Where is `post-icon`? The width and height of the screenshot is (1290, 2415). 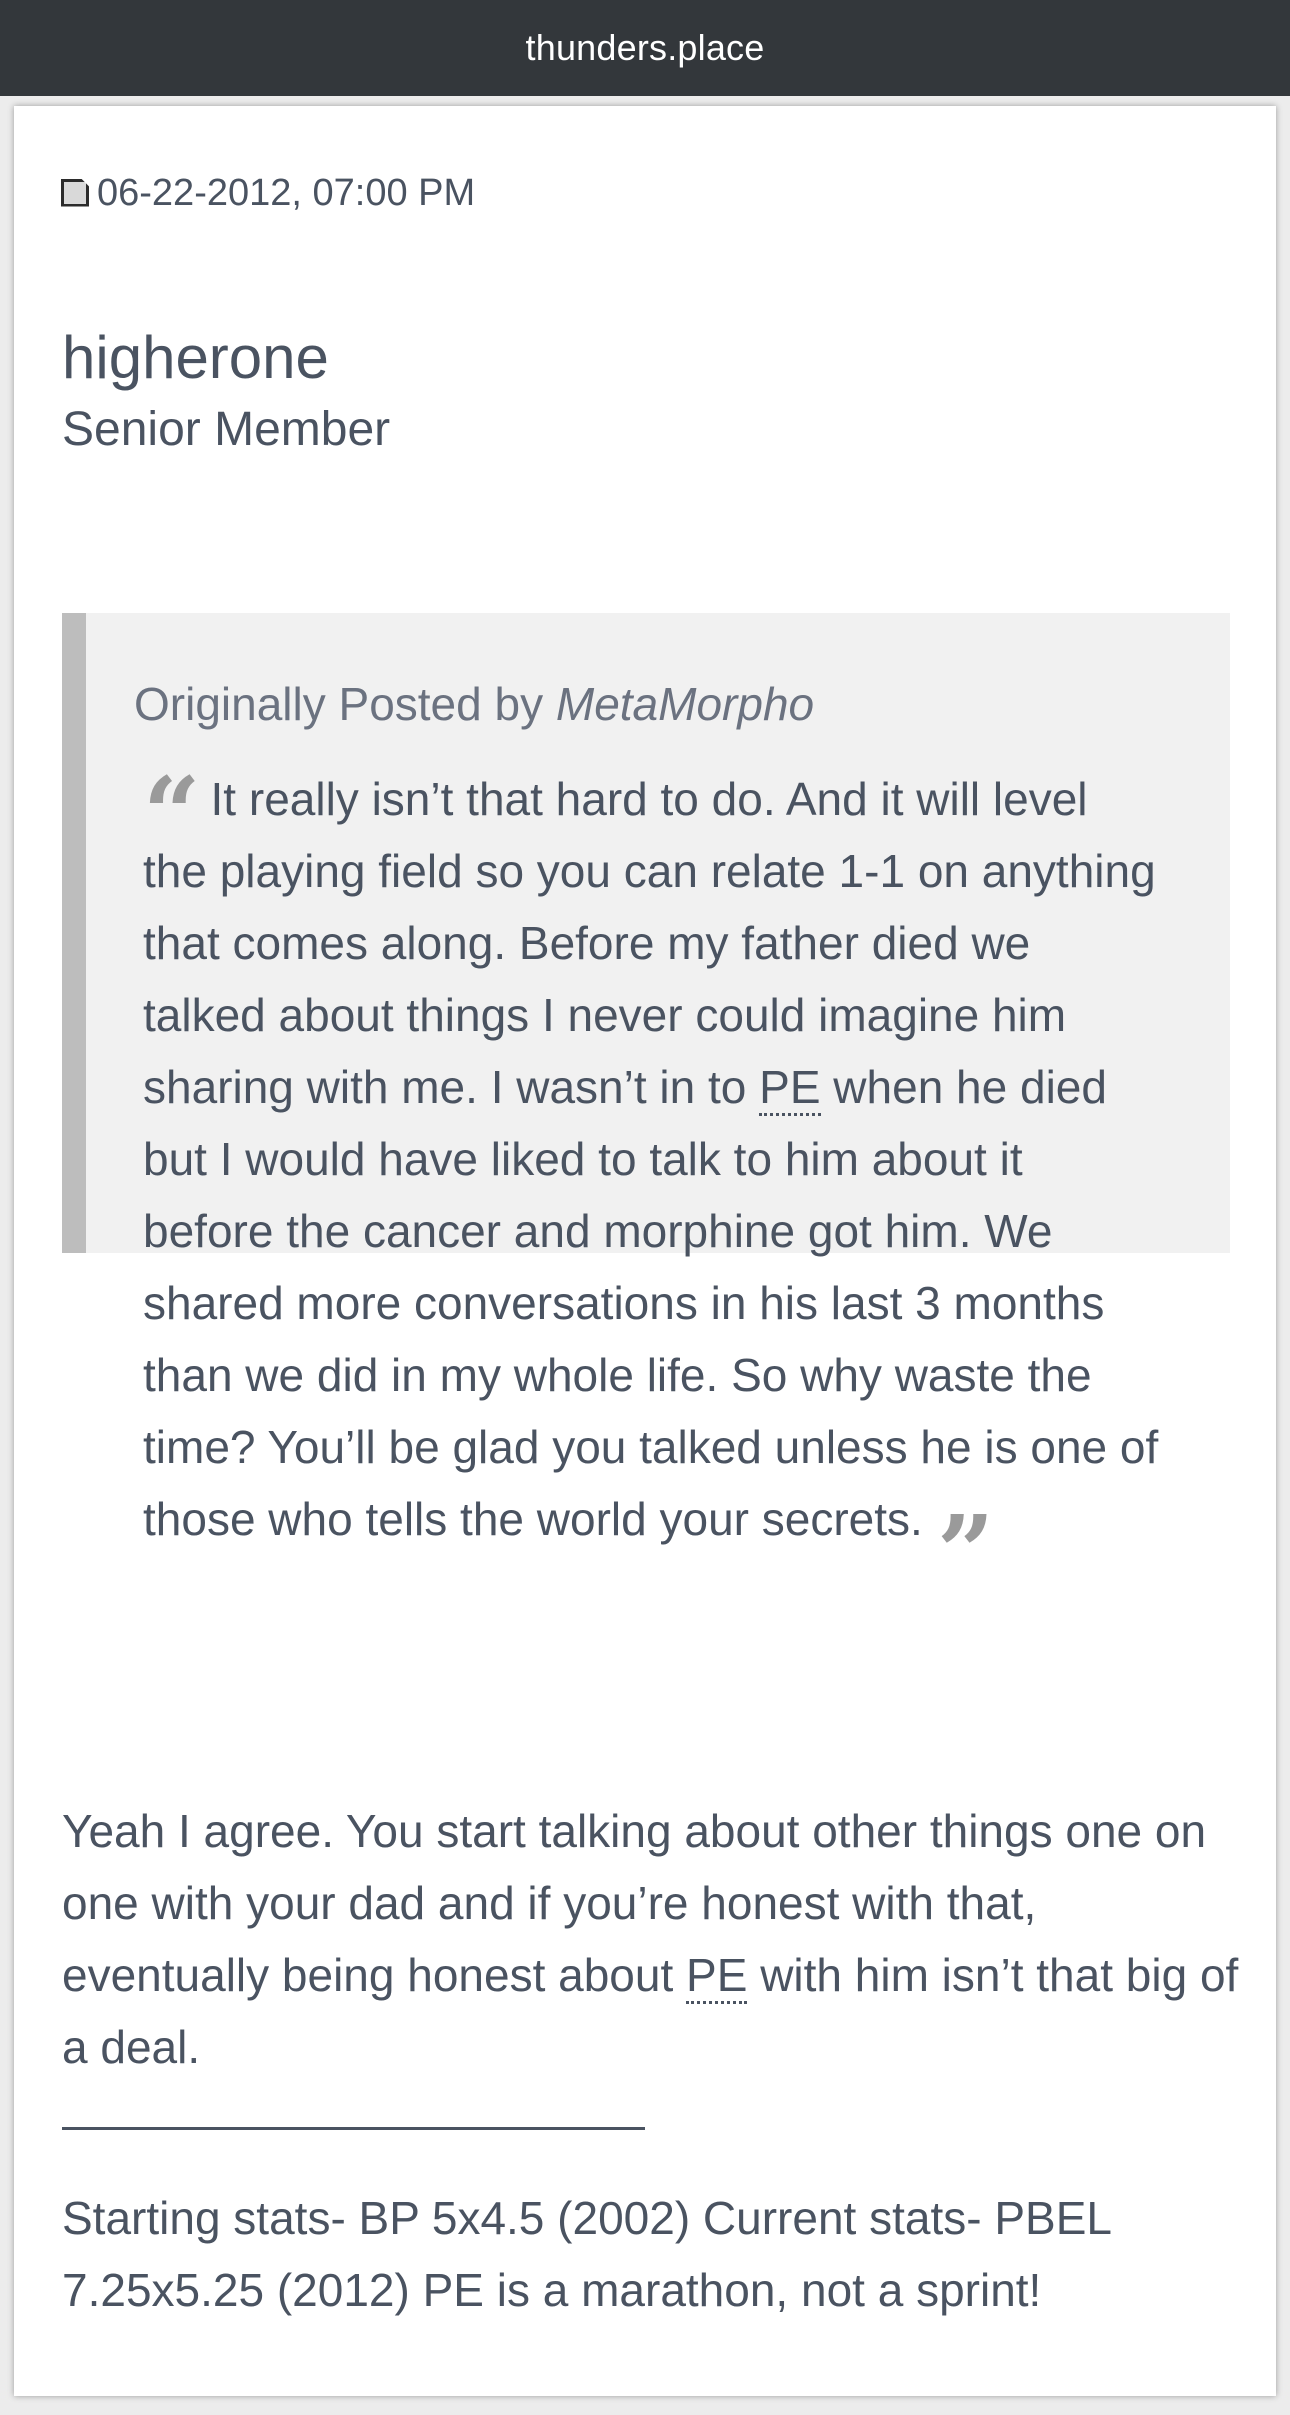
post-icon is located at coordinates (75, 192).